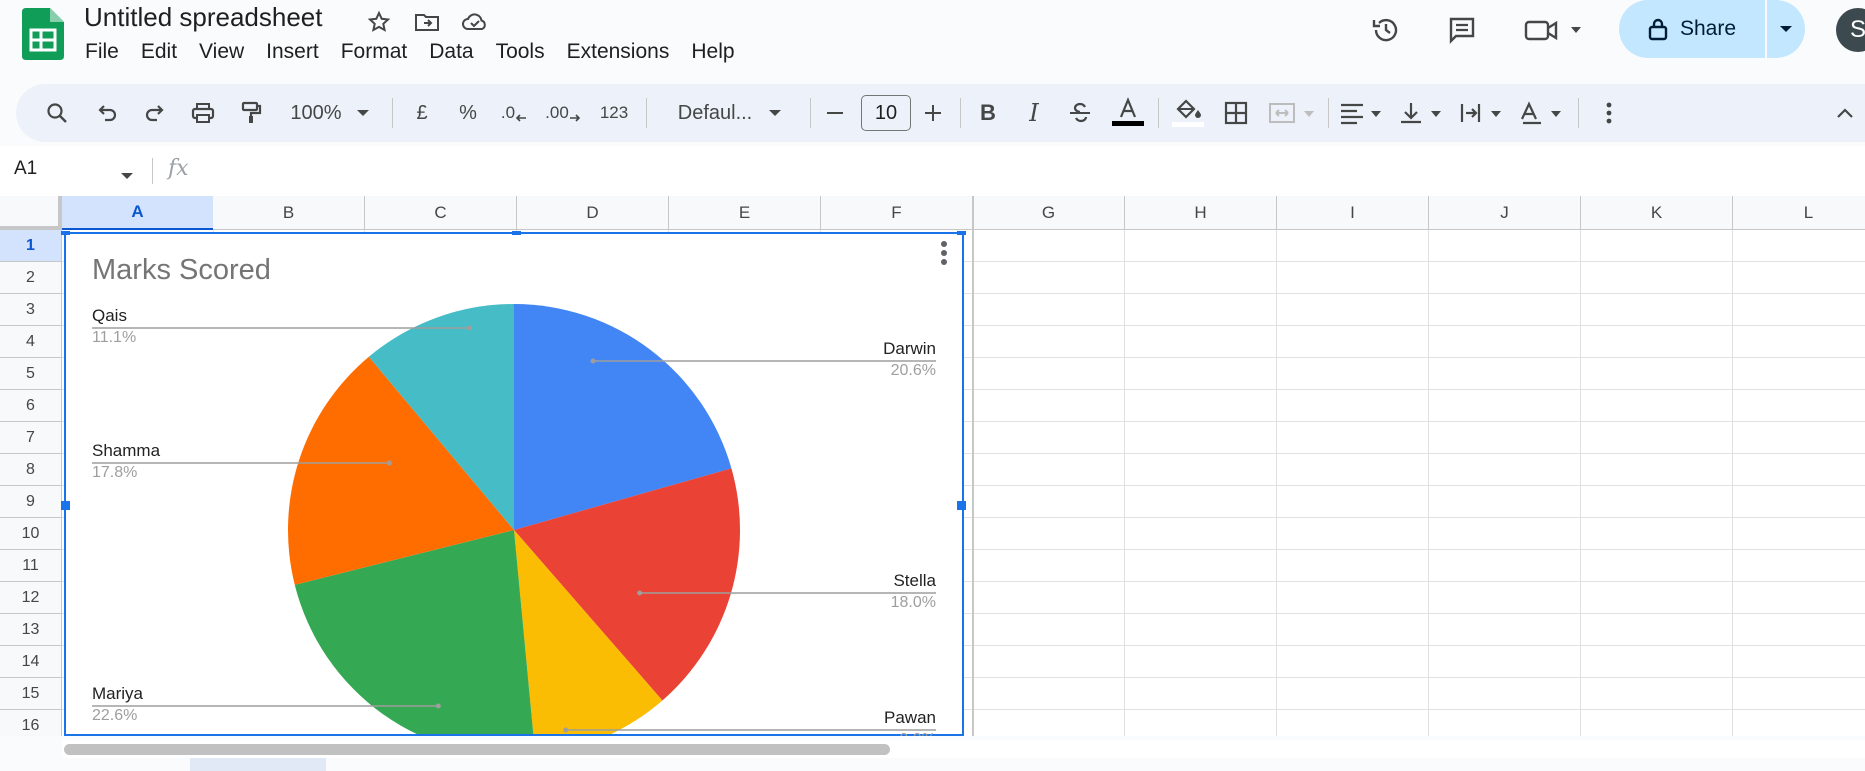 This screenshot has height=771, width=1865. What do you see at coordinates (115, 715) in the screenshot?
I see `slice-percent-mariya: 22.6%` at bounding box center [115, 715].